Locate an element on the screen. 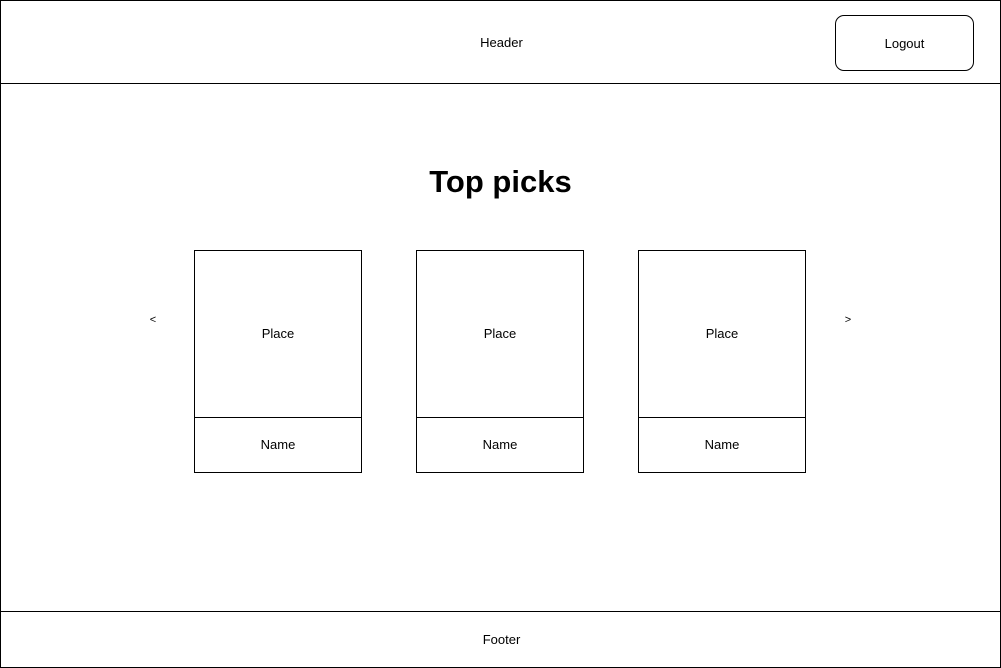 This screenshot has width=1001, height=668. footer: Footer is located at coordinates (500, 639).